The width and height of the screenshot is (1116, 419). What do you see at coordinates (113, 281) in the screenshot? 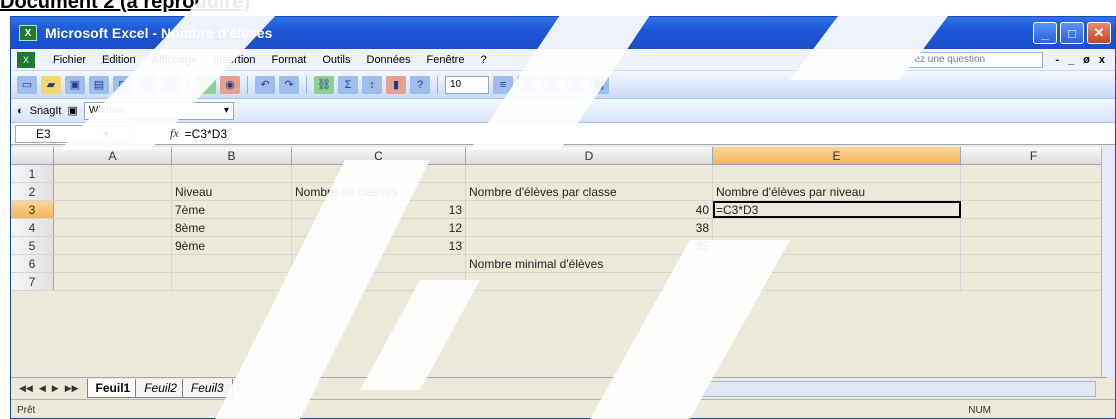
I see `cell-a7` at bounding box center [113, 281].